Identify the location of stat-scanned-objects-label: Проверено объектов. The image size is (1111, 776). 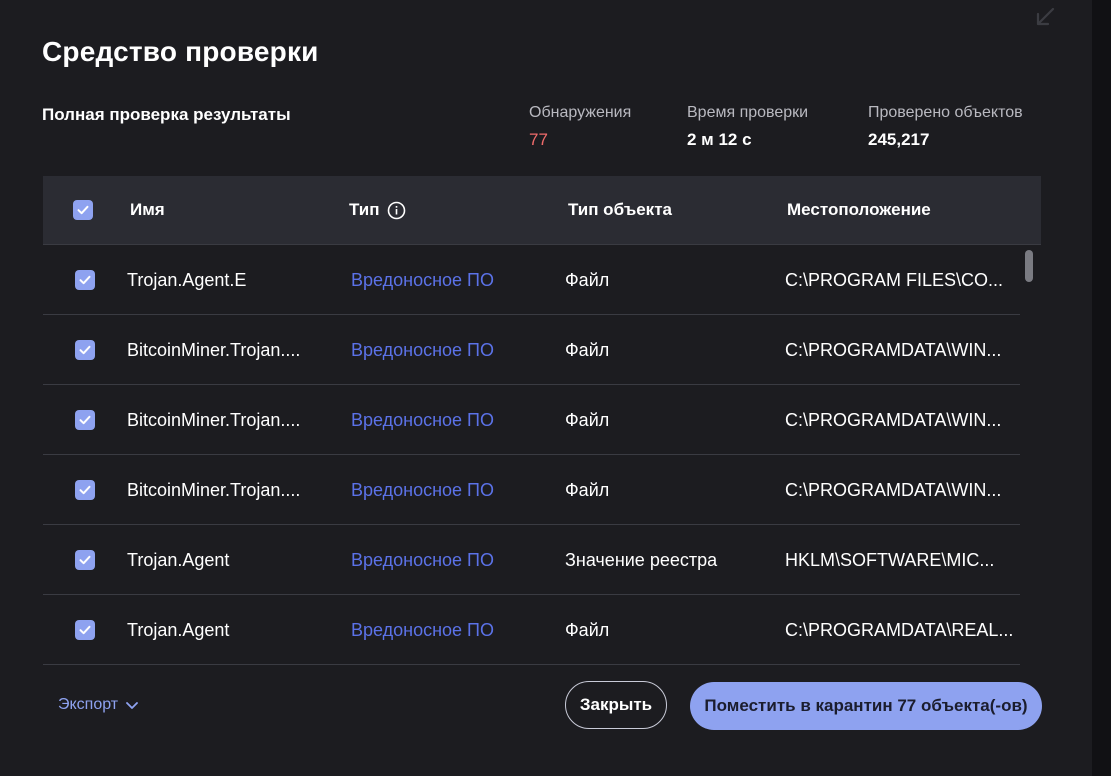
(945, 112).